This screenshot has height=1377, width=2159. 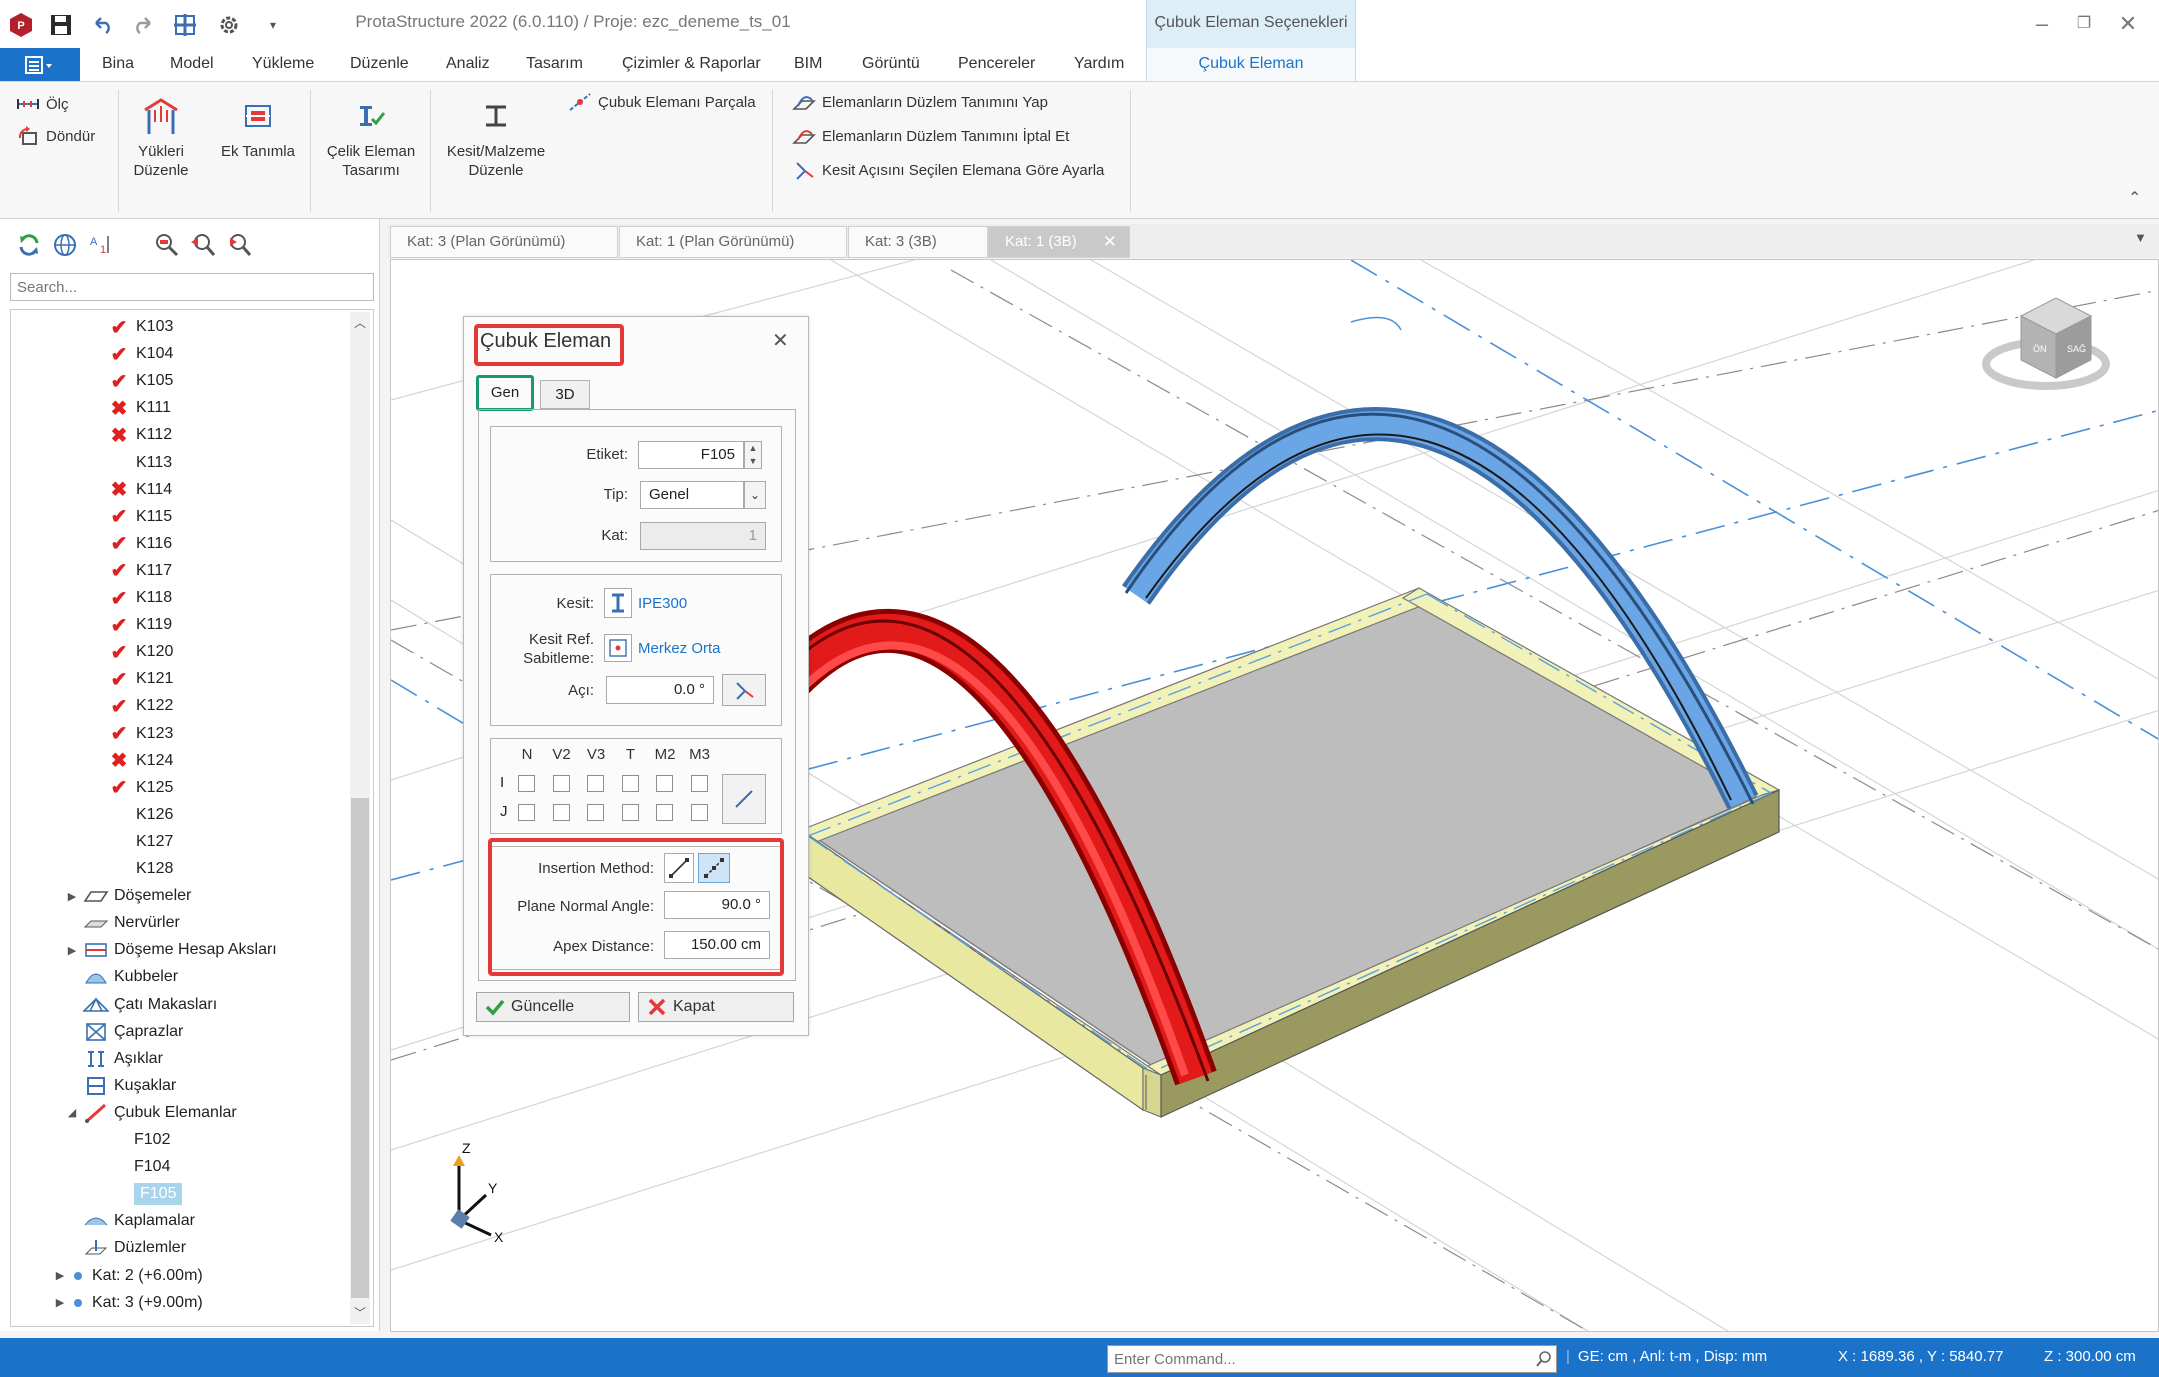 I want to click on tree-item-beam: ✖ K111, so click(x=139, y=408).